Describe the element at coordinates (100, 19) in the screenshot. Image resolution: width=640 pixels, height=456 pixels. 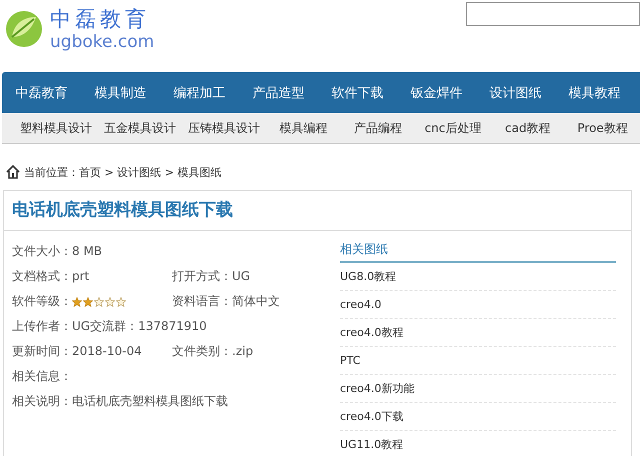
I see `logo-name: 中磊教育` at that location.